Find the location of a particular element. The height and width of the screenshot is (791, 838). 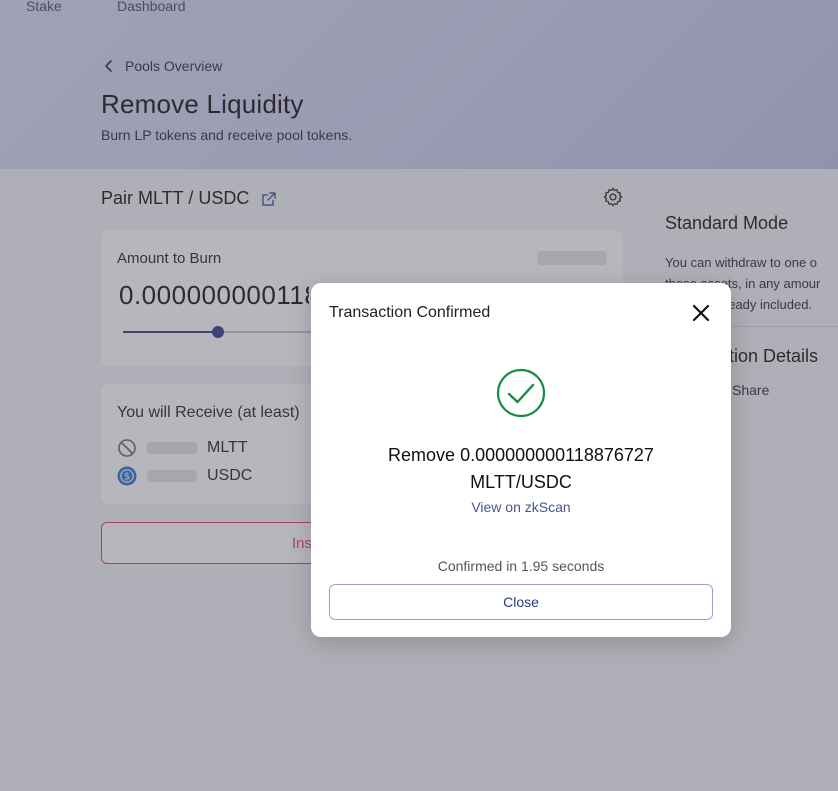

confirmation-message: Remove 0.000000000118876727 MLTT/USDC is located at coordinates (521, 469).